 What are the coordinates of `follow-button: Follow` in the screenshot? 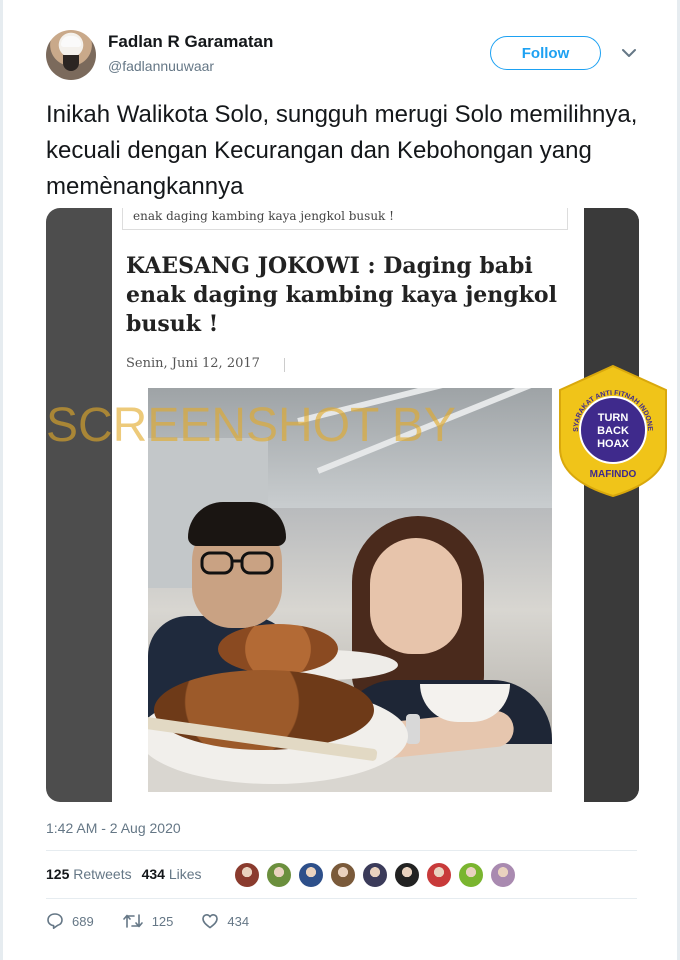 It's located at (545, 53).